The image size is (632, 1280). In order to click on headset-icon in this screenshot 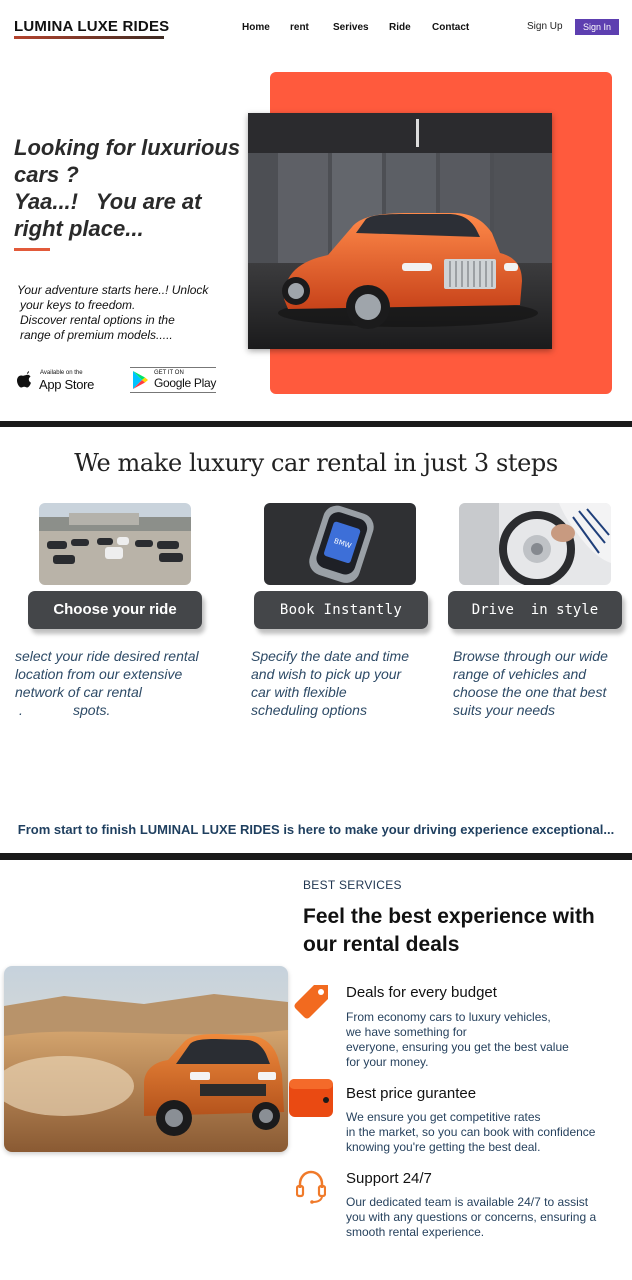, I will do `click(311, 1187)`.